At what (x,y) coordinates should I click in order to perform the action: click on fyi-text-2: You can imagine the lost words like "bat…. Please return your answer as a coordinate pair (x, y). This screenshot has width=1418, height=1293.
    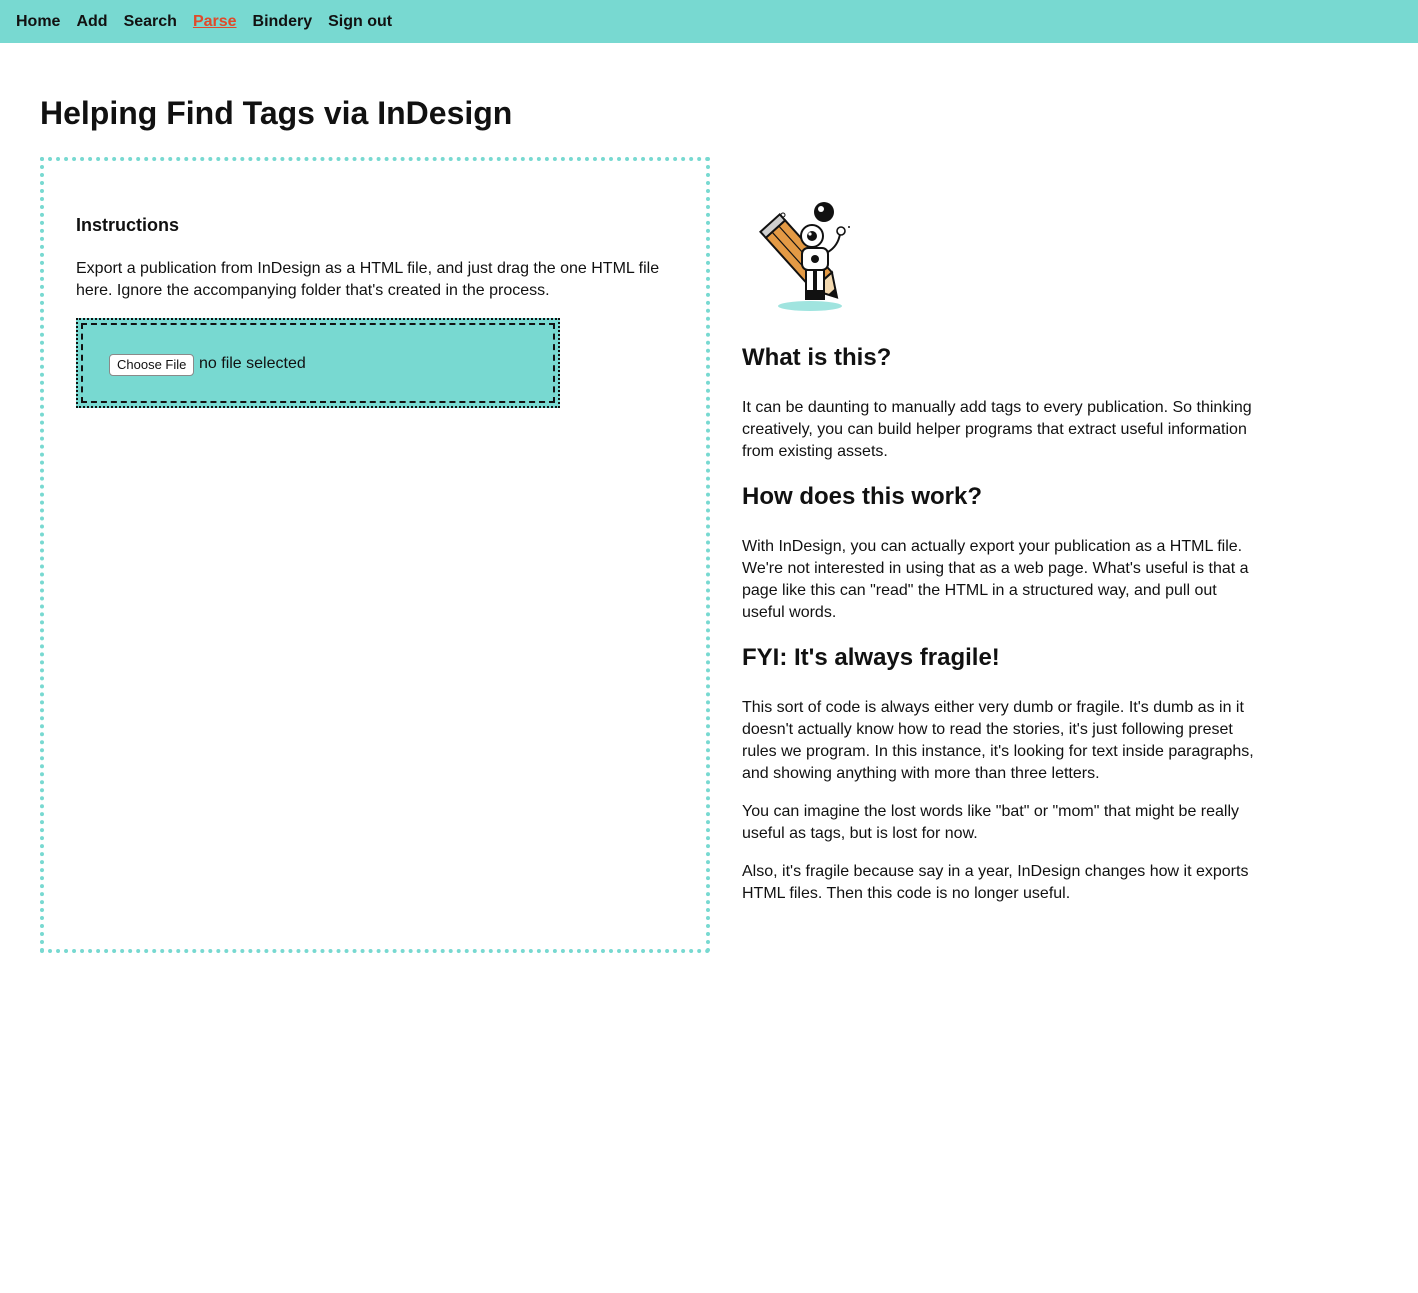
    Looking at the image, I should click on (991, 822).